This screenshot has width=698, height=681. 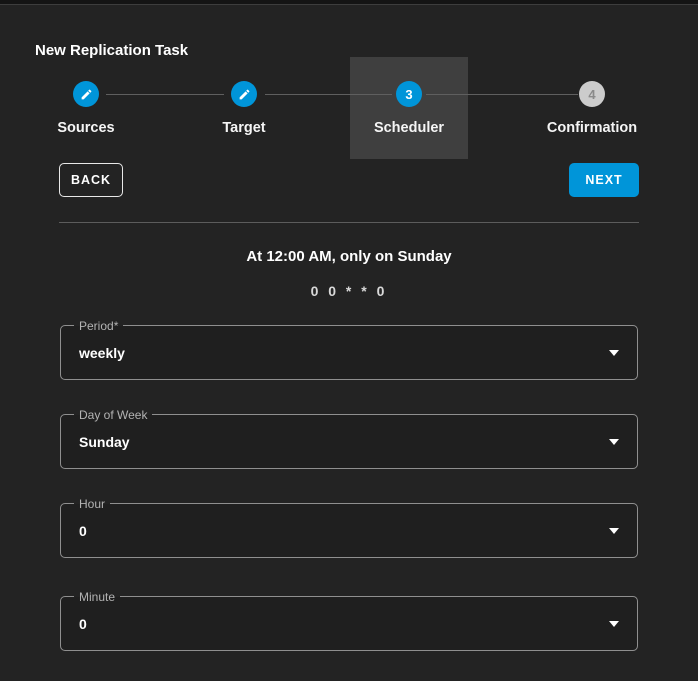 I want to click on active-step-highlight, so click(x=409, y=108).